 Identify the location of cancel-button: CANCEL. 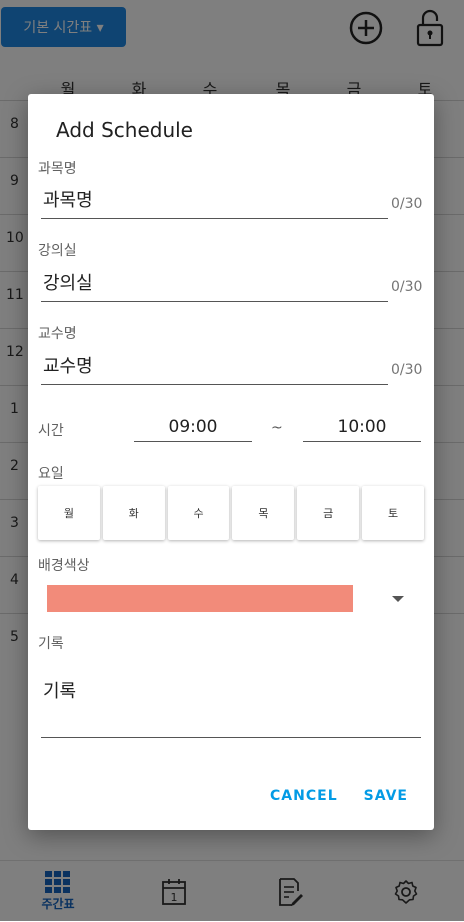
(304, 796).